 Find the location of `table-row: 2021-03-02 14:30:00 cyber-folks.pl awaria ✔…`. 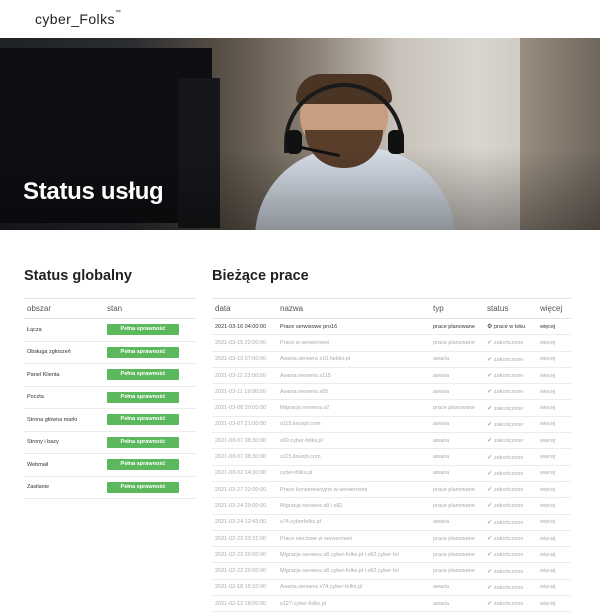

table-row: 2021-03-02 14:30:00 cyber-folks.pl awaria ✔… is located at coordinates (391, 473).